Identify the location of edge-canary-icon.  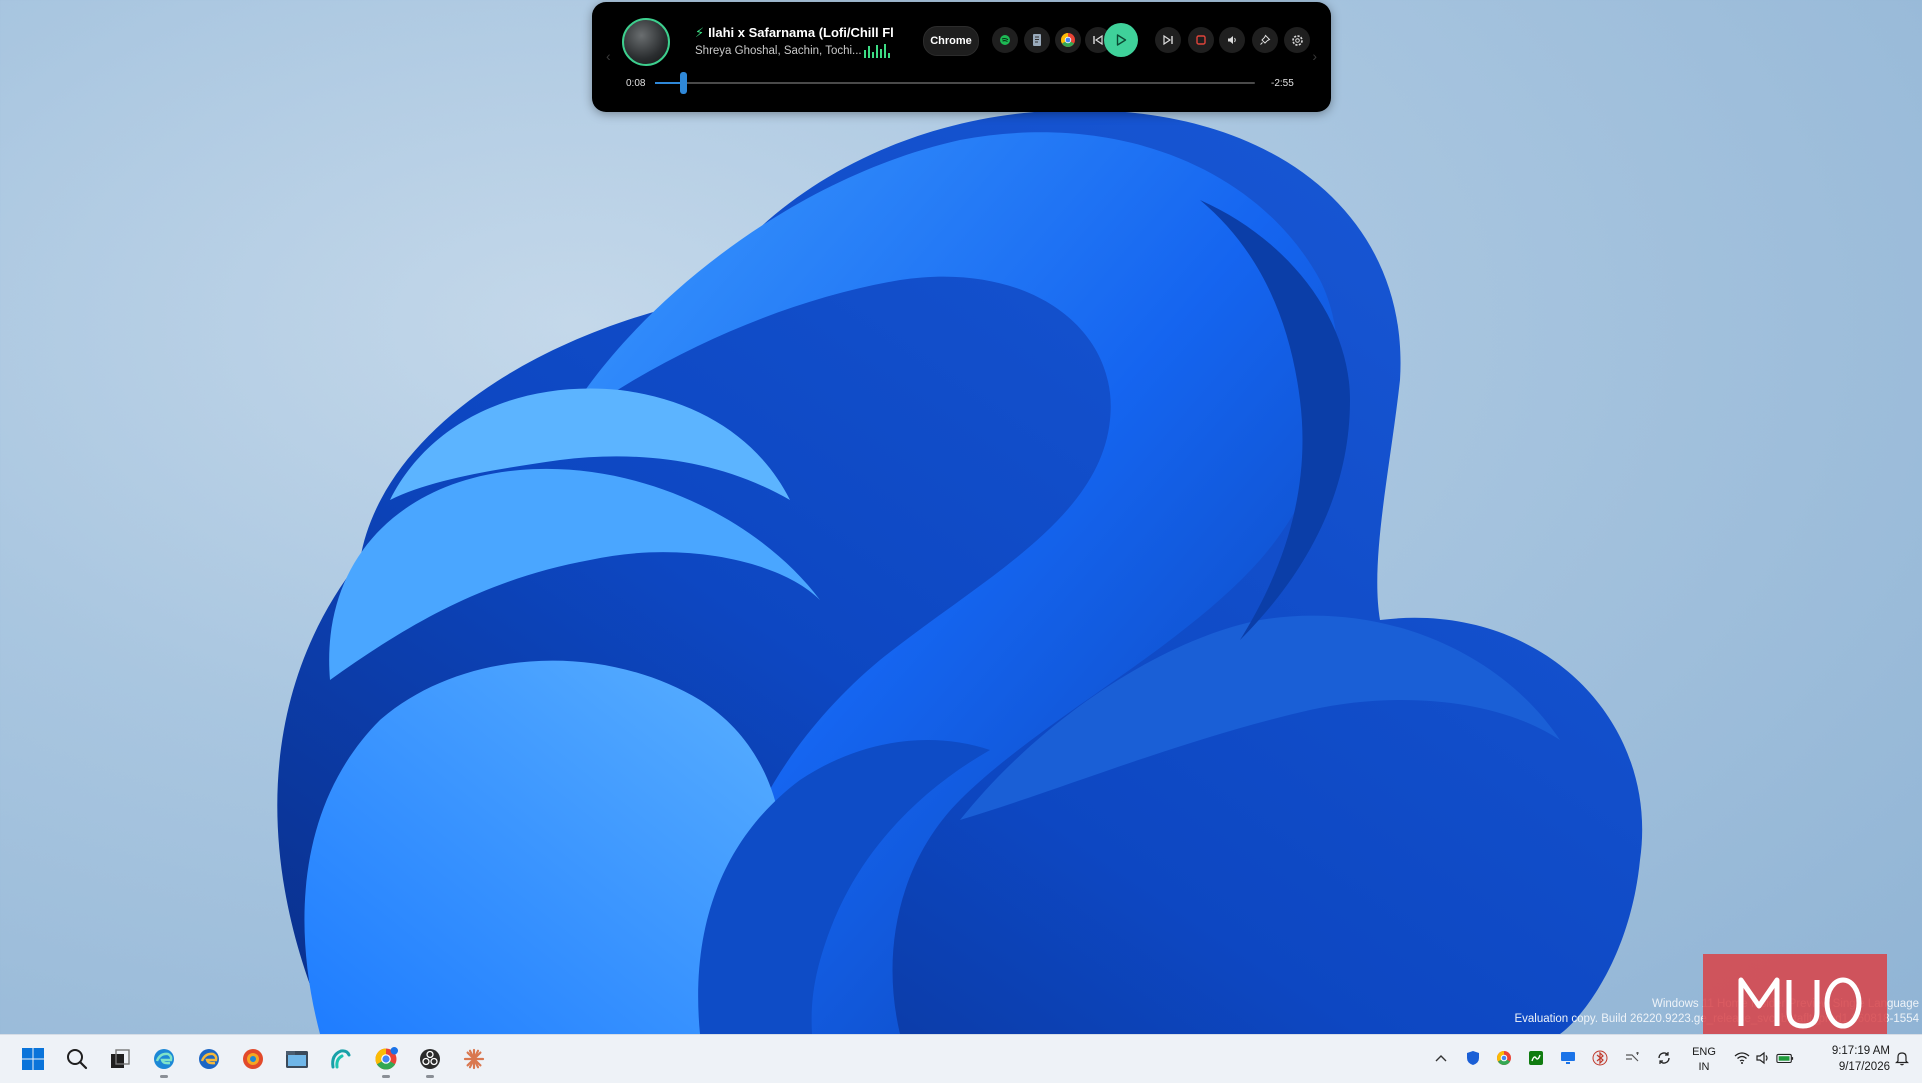
(253, 1059).